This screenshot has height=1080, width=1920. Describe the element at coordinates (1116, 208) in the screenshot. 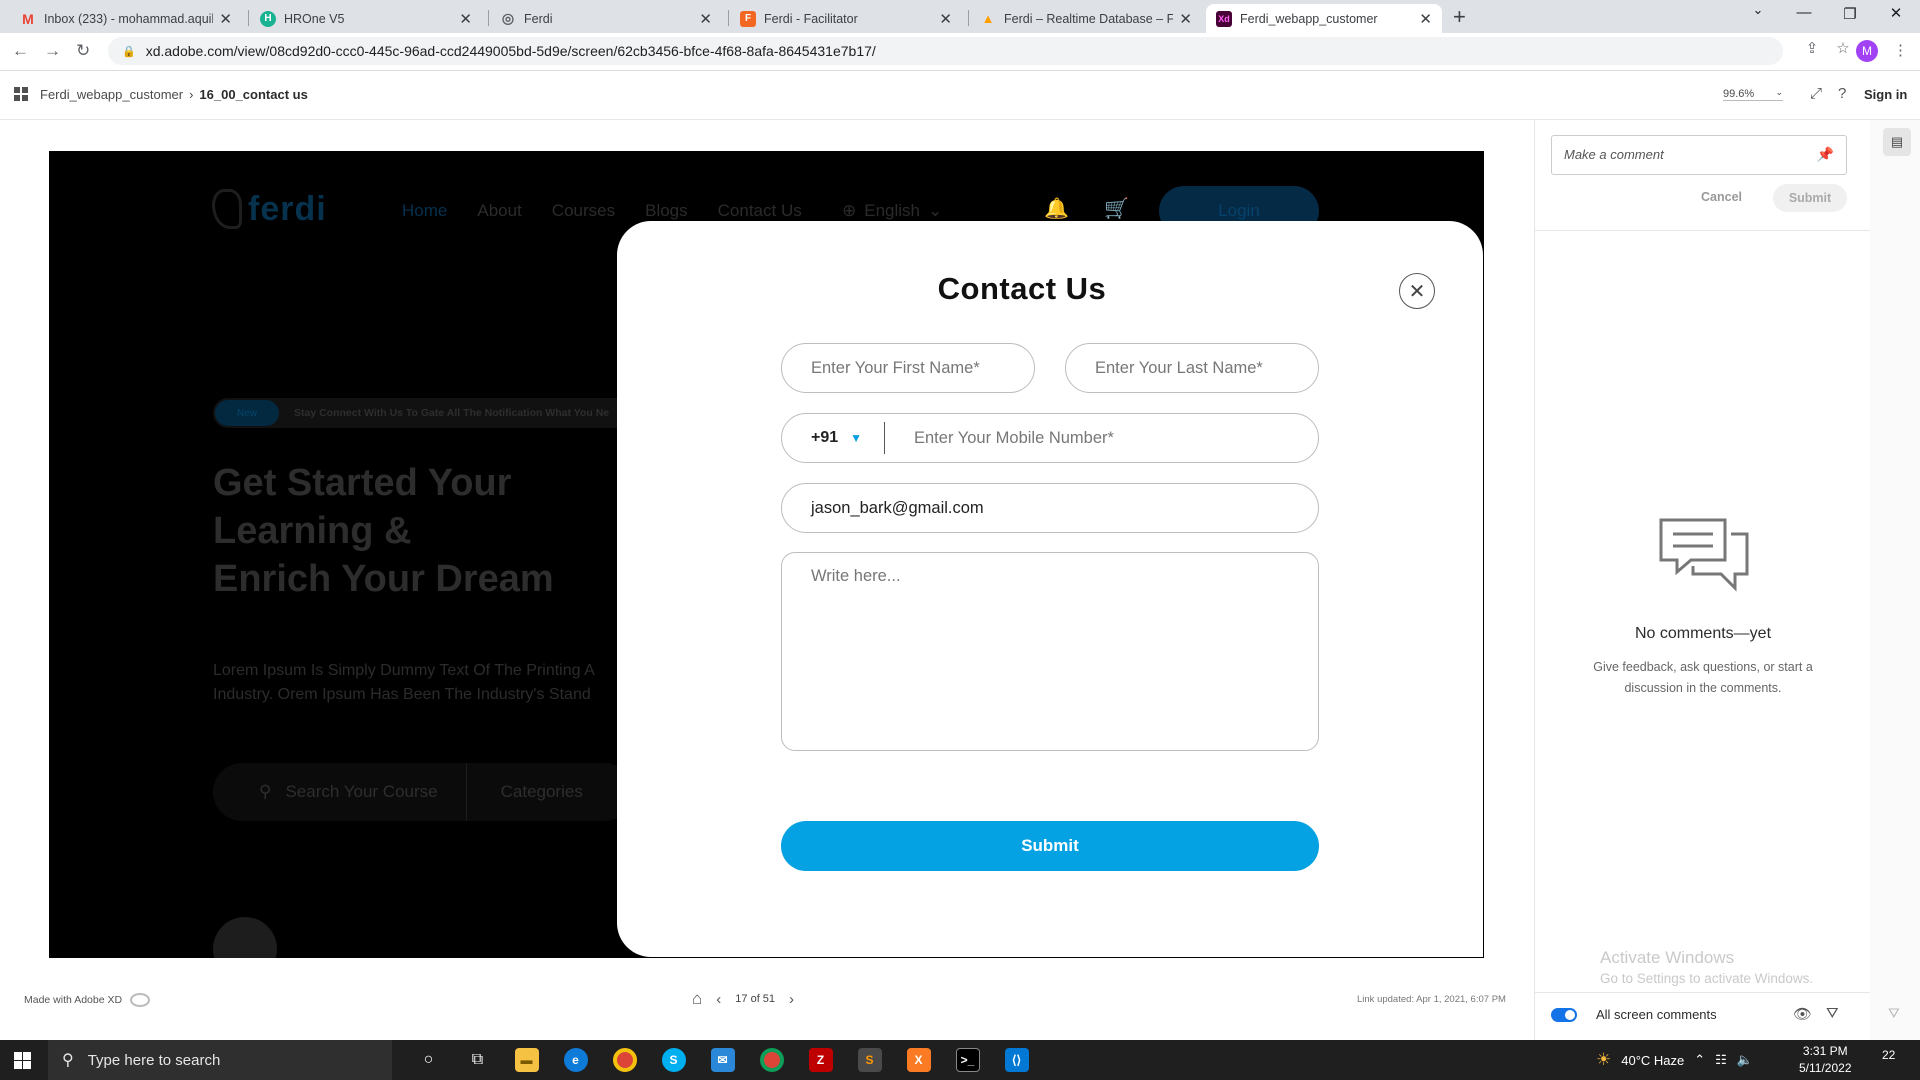

I see `cart-icon: 🛒` at that location.